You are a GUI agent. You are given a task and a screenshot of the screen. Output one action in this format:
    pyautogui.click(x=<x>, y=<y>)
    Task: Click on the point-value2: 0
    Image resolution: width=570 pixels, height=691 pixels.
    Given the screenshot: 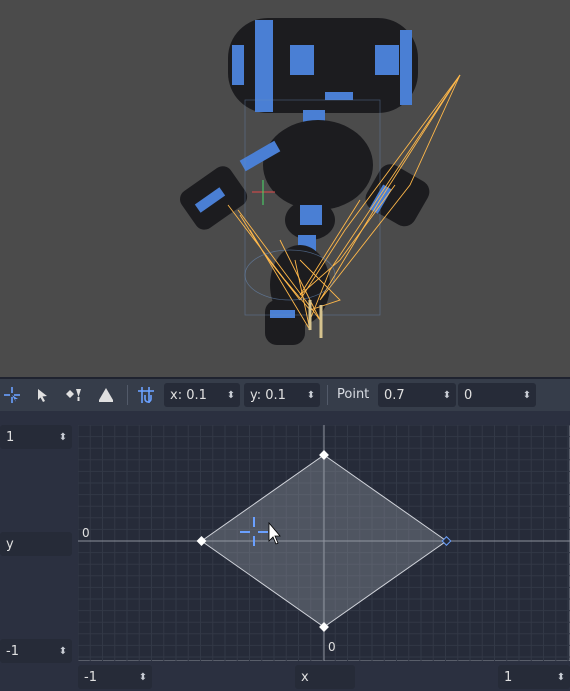 What is the action you would take?
    pyautogui.click(x=468, y=395)
    